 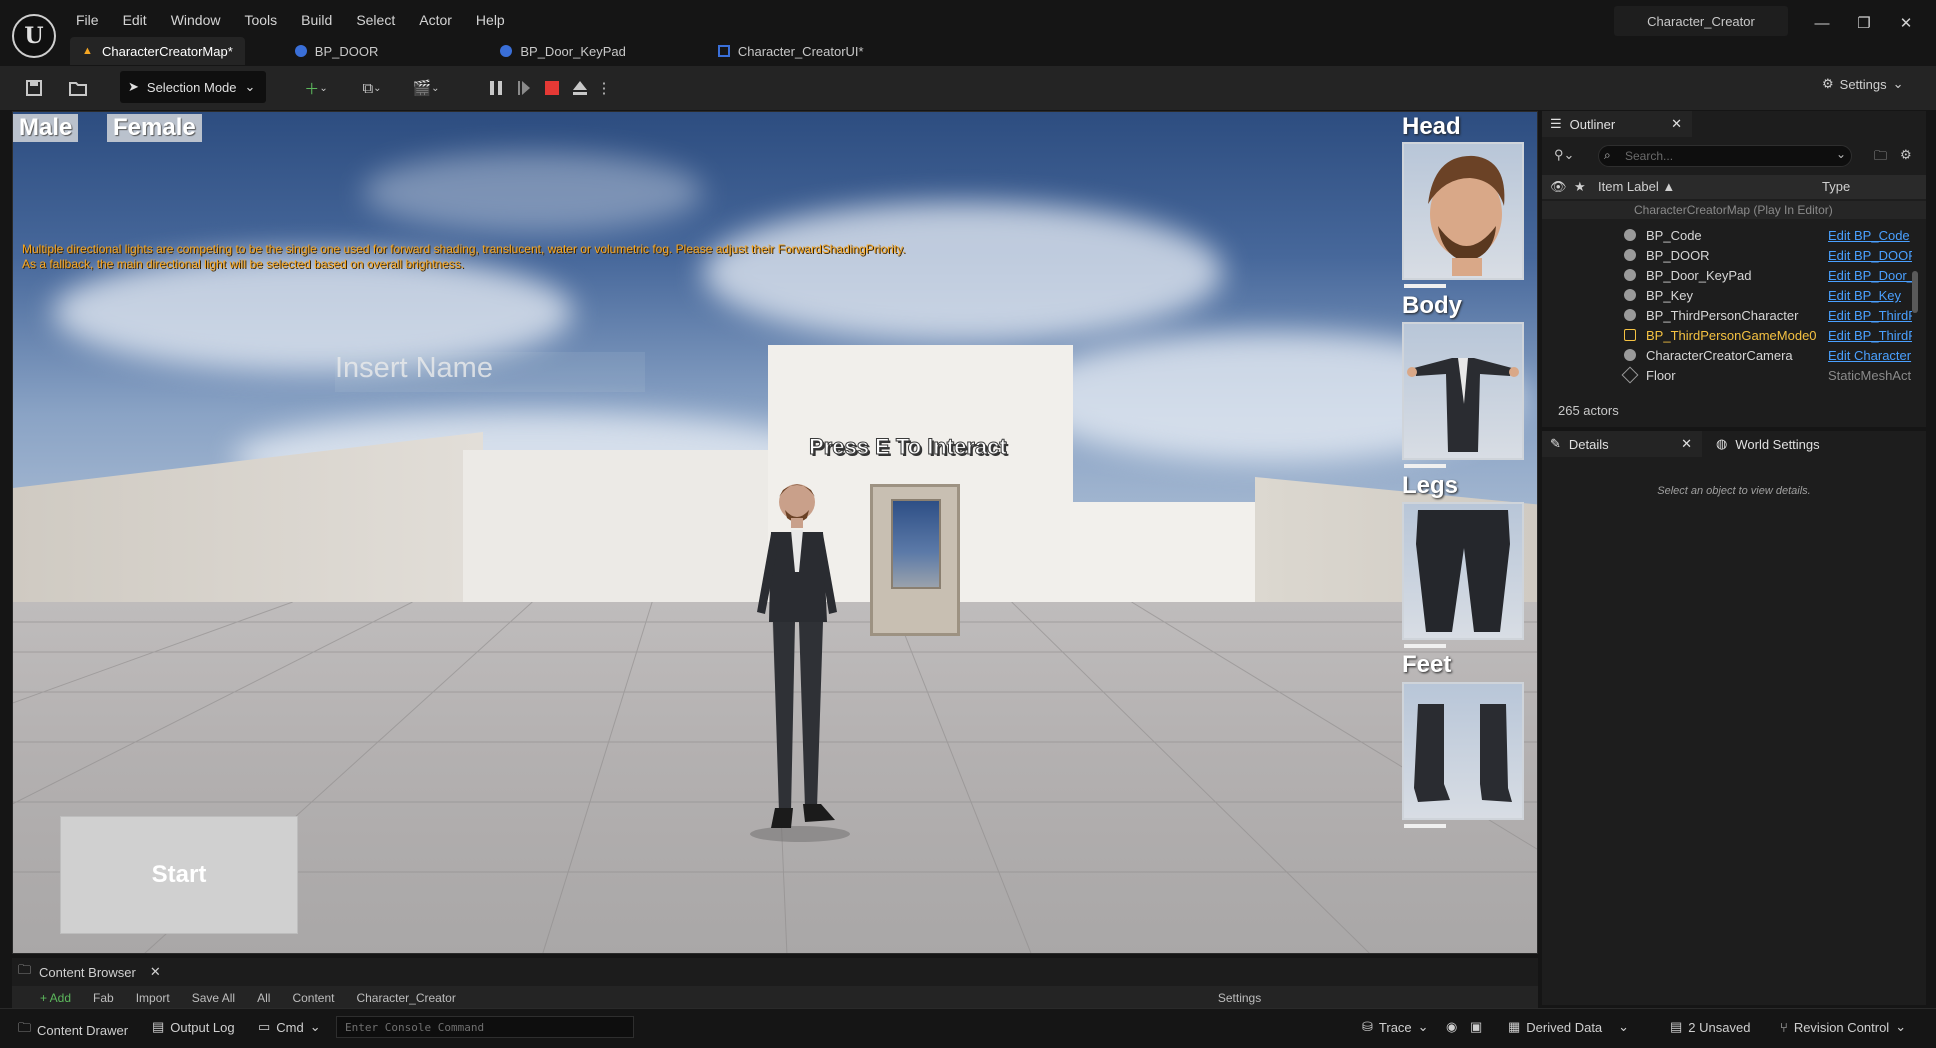 I want to click on details-tab: ✎ Details ✕, so click(x=1622, y=444).